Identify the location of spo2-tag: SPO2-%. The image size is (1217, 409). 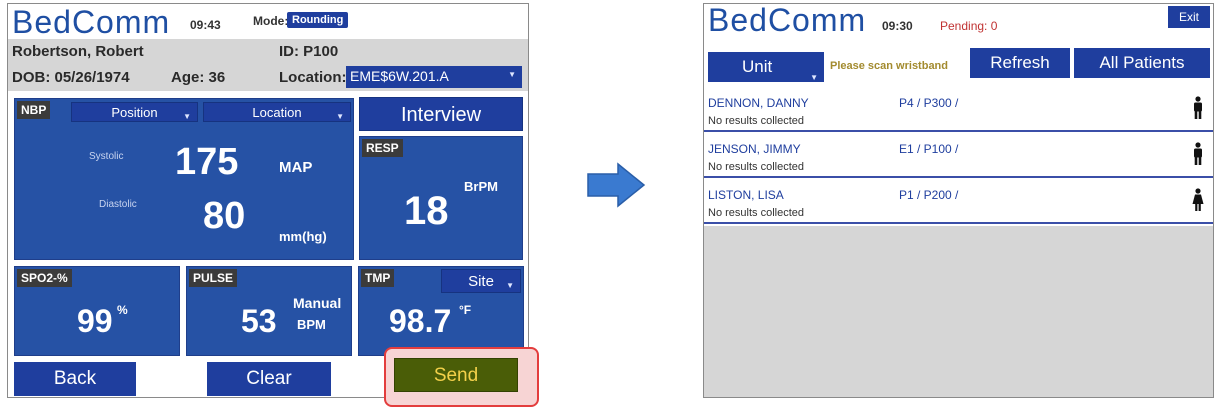
(44, 278).